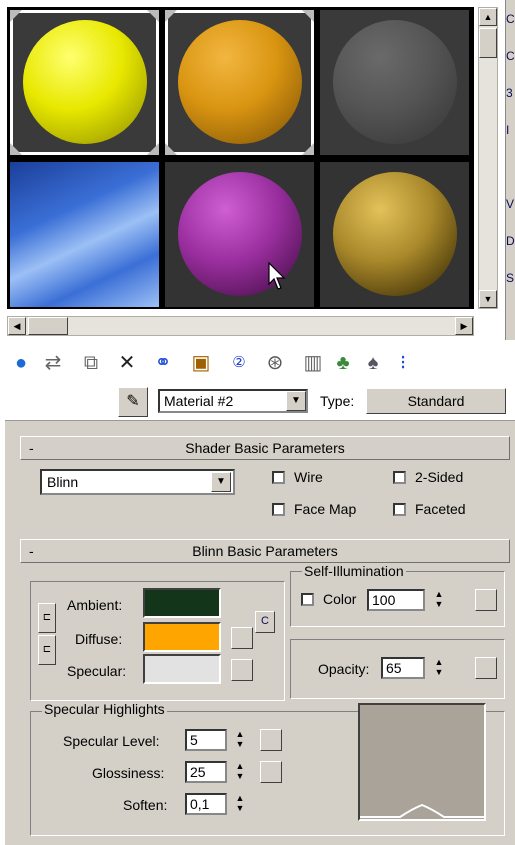 The image size is (515, 845). What do you see at coordinates (510, 98) in the screenshot?
I see `side-tool-button: 3` at bounding box center [510, 98].